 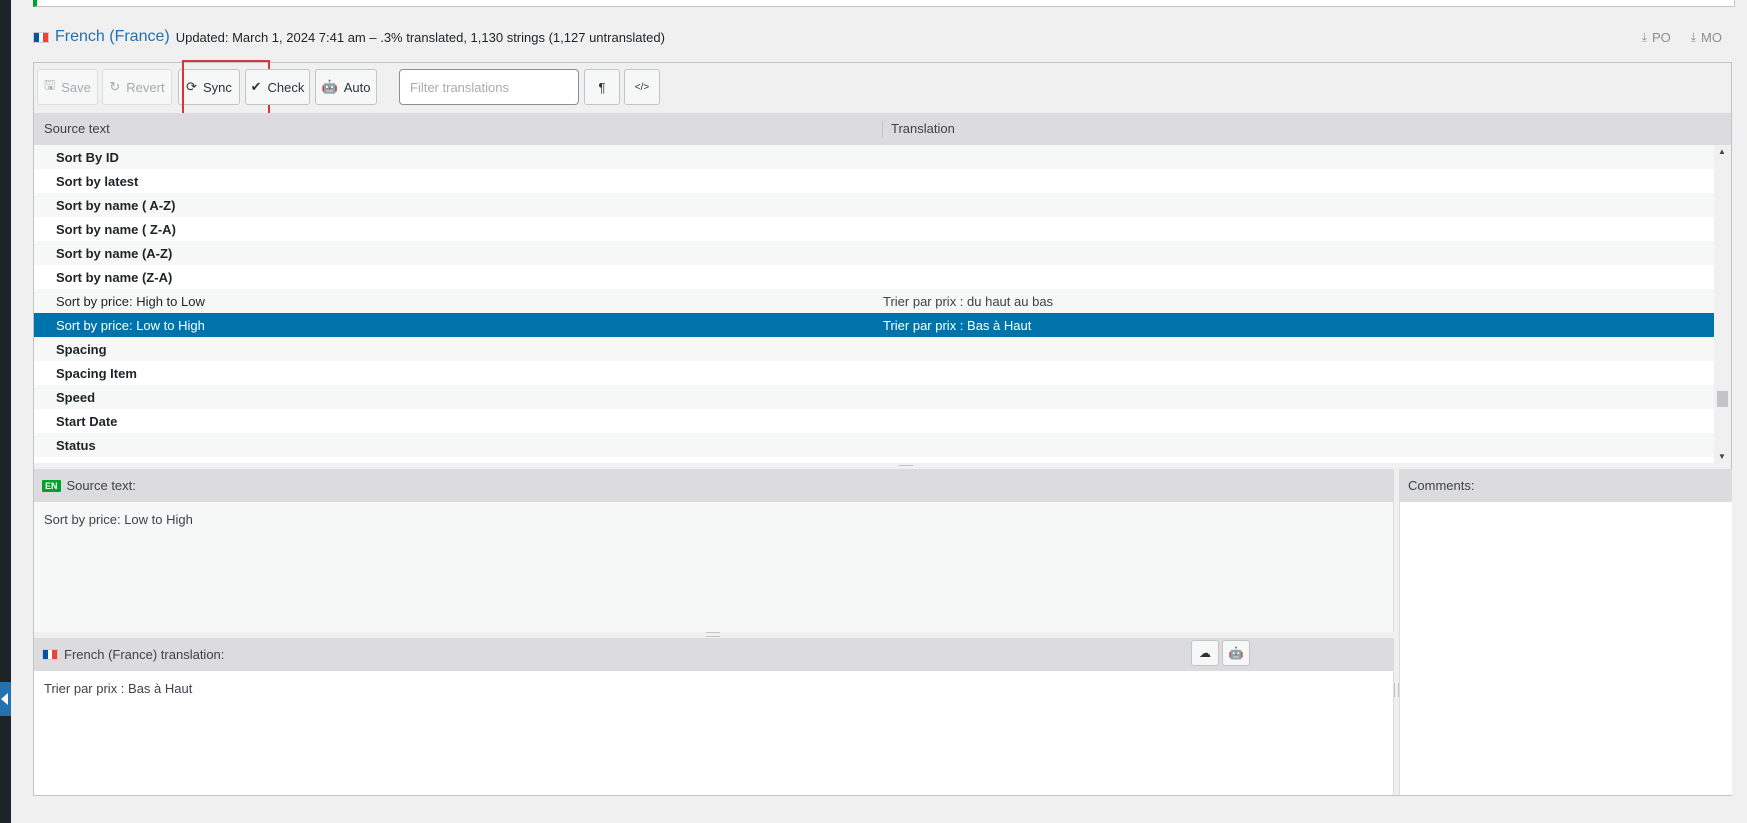 I want to click on toggle-code-view-button: </>, so click(x=642, y=87).